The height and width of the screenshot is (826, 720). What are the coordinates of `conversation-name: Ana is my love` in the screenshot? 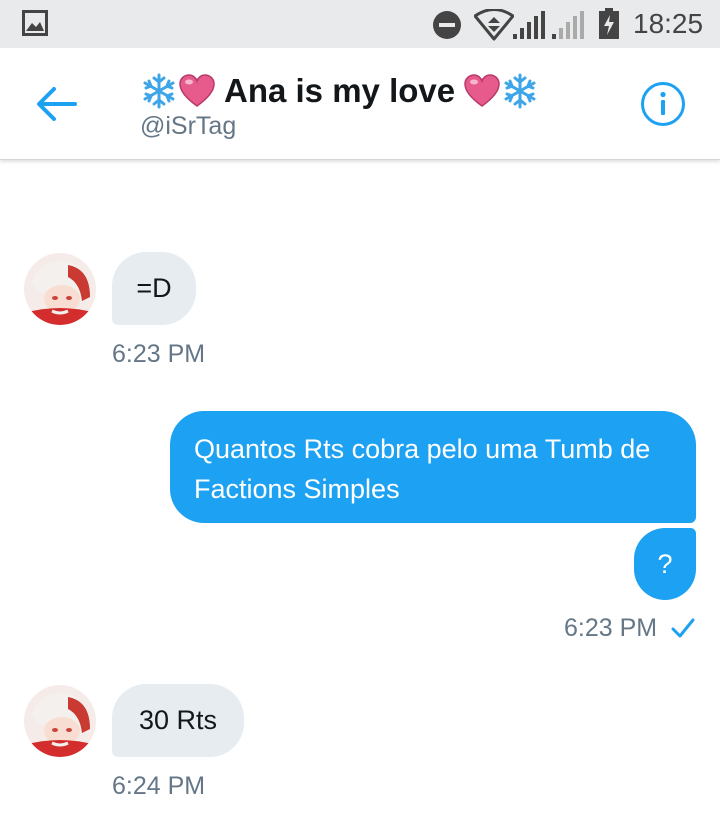 It's located at (340, 90).